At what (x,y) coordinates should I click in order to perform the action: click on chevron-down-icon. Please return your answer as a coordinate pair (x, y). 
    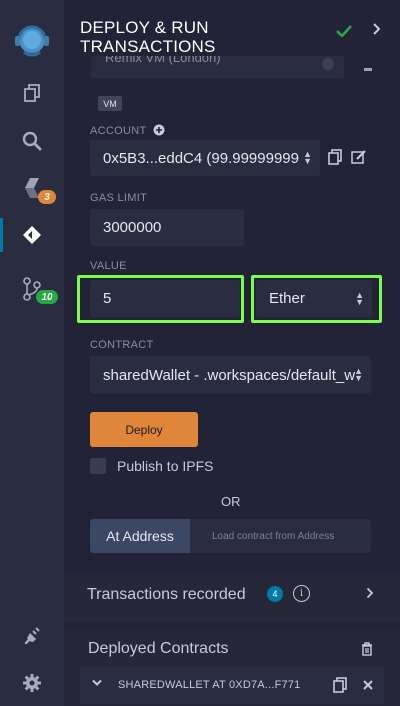
    Looking at the image, I should click on (97, 684).